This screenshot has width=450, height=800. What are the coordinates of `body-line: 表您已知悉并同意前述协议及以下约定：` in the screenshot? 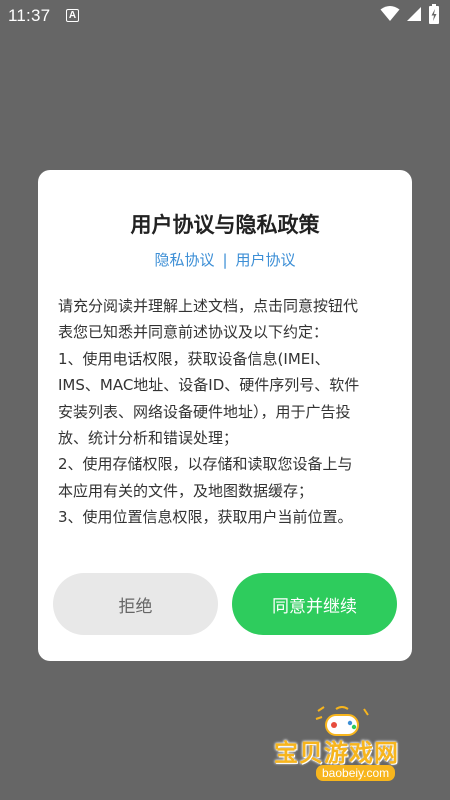 It's located at (193, 332).